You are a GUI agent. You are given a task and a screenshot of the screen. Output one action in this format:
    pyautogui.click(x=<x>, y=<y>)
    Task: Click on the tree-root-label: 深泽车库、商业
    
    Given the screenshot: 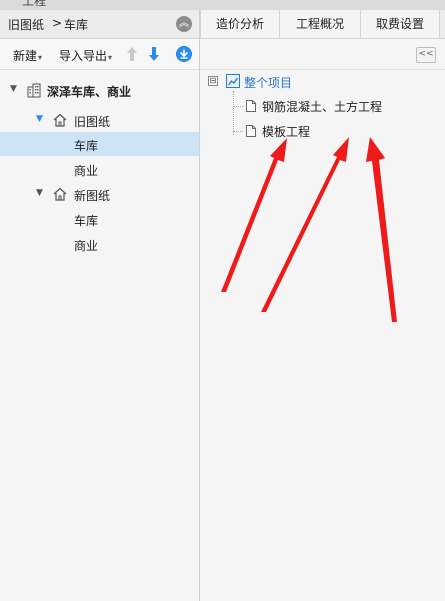 What is the action you would take?
    pyautogui.click(x=89, y=92)
    